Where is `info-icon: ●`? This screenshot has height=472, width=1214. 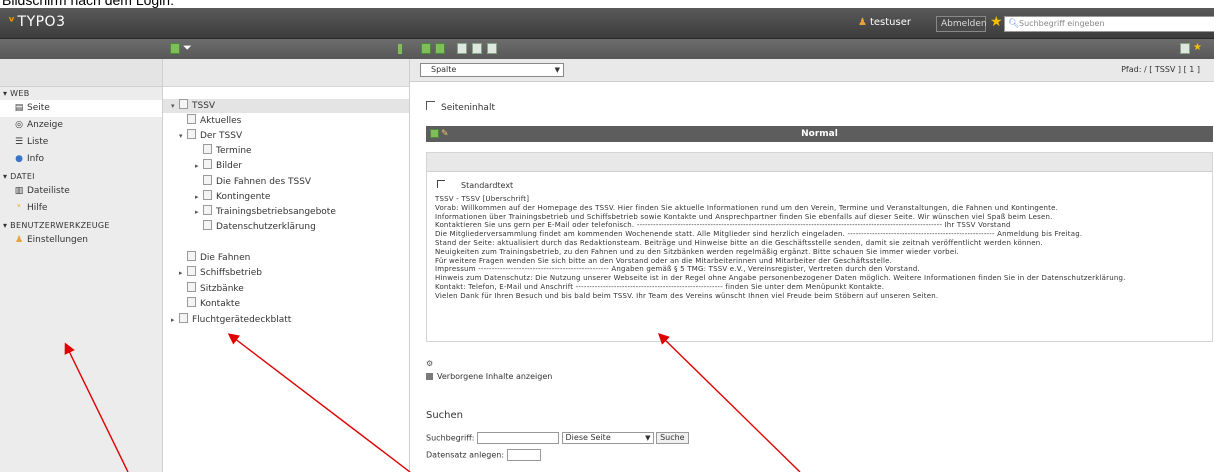
info-icon: ● is located at coordinates (19, 159).